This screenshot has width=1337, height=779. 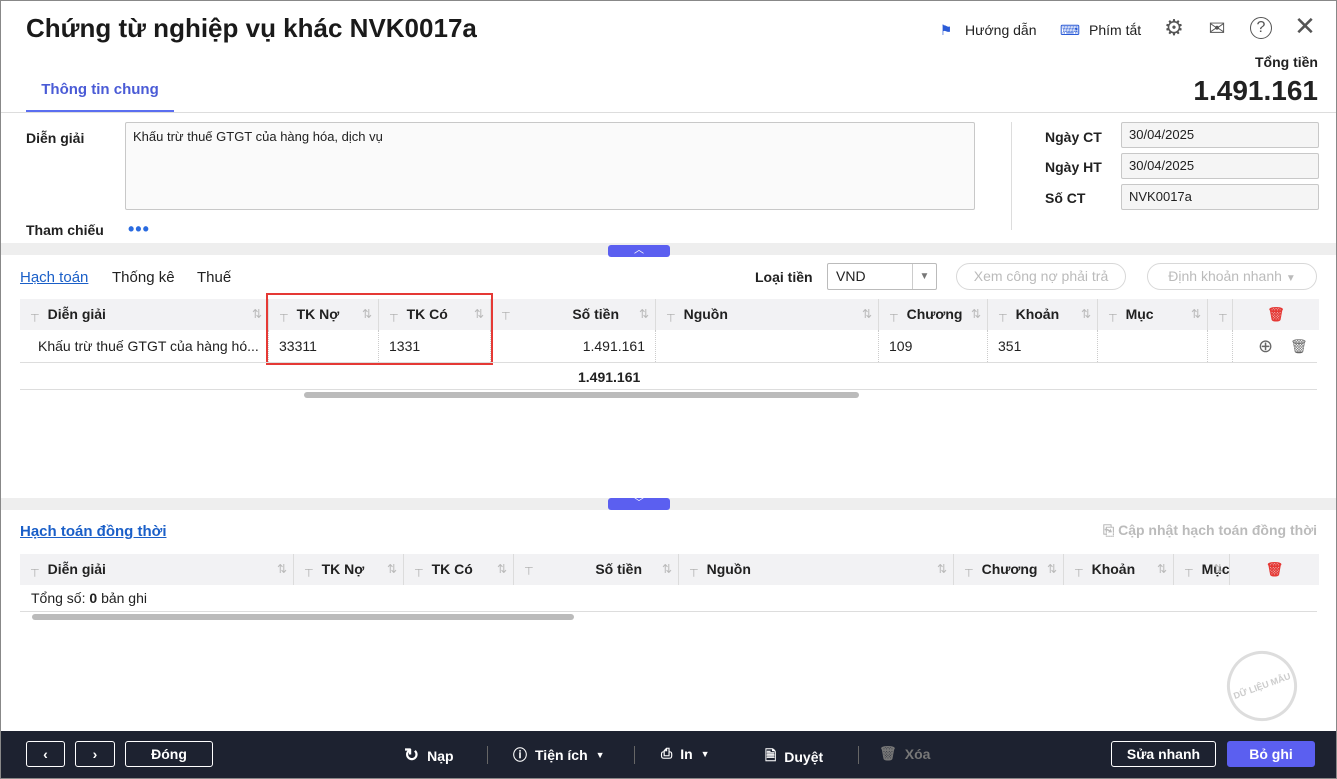 What do you see at coordinates (1232, 276) in the screenshot?
I see `quick-entry-button: Định khoản nhanh ▼` at bounding box center [1232, 276].